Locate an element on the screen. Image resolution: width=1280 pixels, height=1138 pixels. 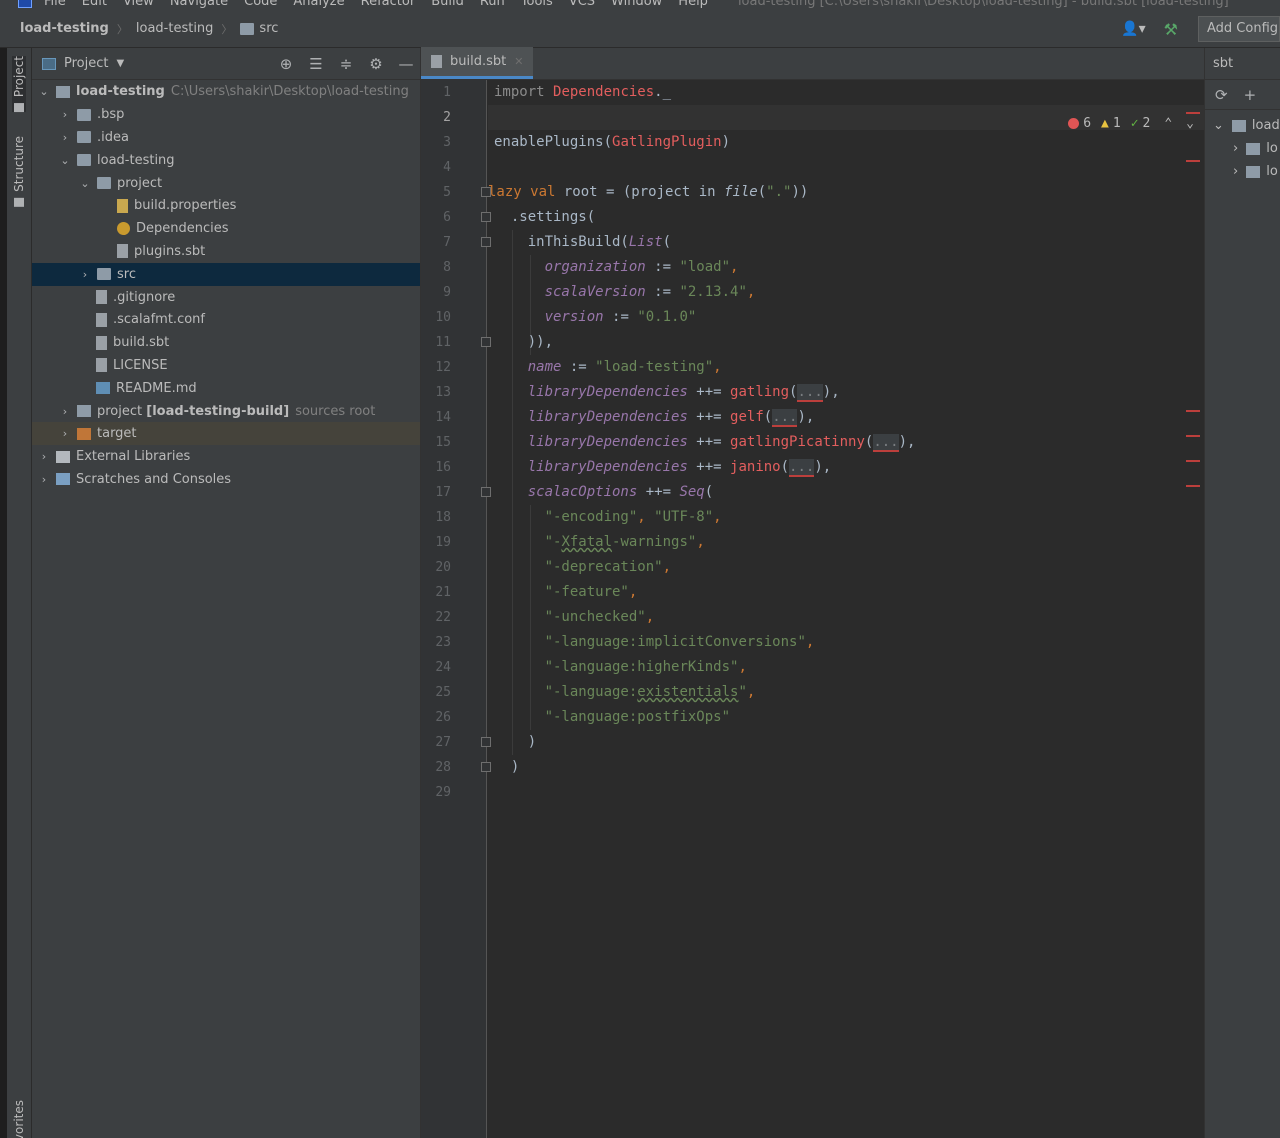
tree-node-gitignore: .gitignore is located at coordinates (226, 297).